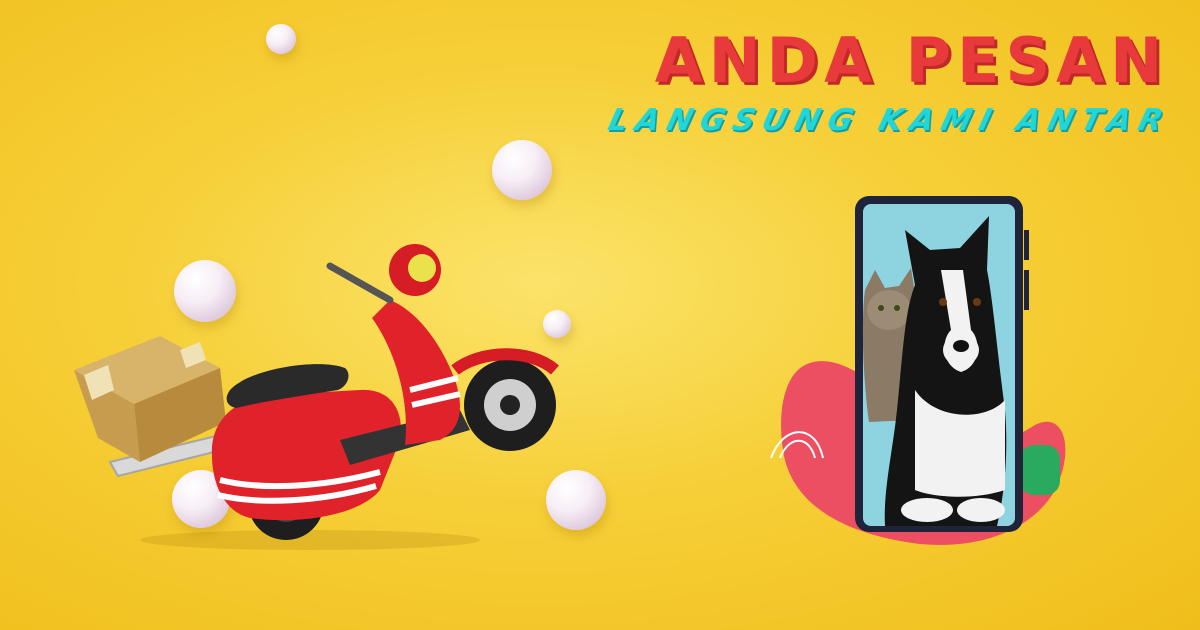 The image size is (1200, 630). I want to click on phone-illustration, so click(918, 370).